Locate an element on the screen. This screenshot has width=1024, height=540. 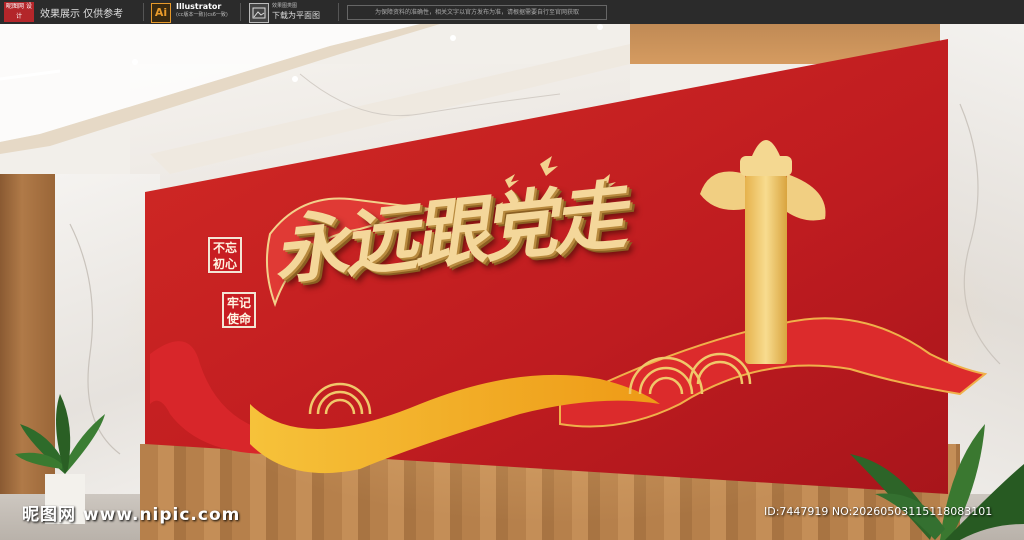
badge-never-forget: 不忘 初心 is located at coordinates (225, 255).